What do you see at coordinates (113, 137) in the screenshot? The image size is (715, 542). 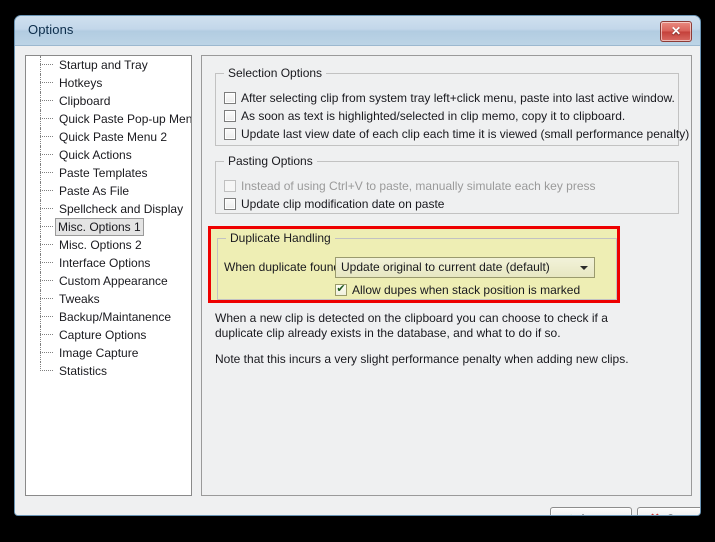 I see `sidebar-item-label: Quick Paste Menu 2` at bounding box center [113, 137].